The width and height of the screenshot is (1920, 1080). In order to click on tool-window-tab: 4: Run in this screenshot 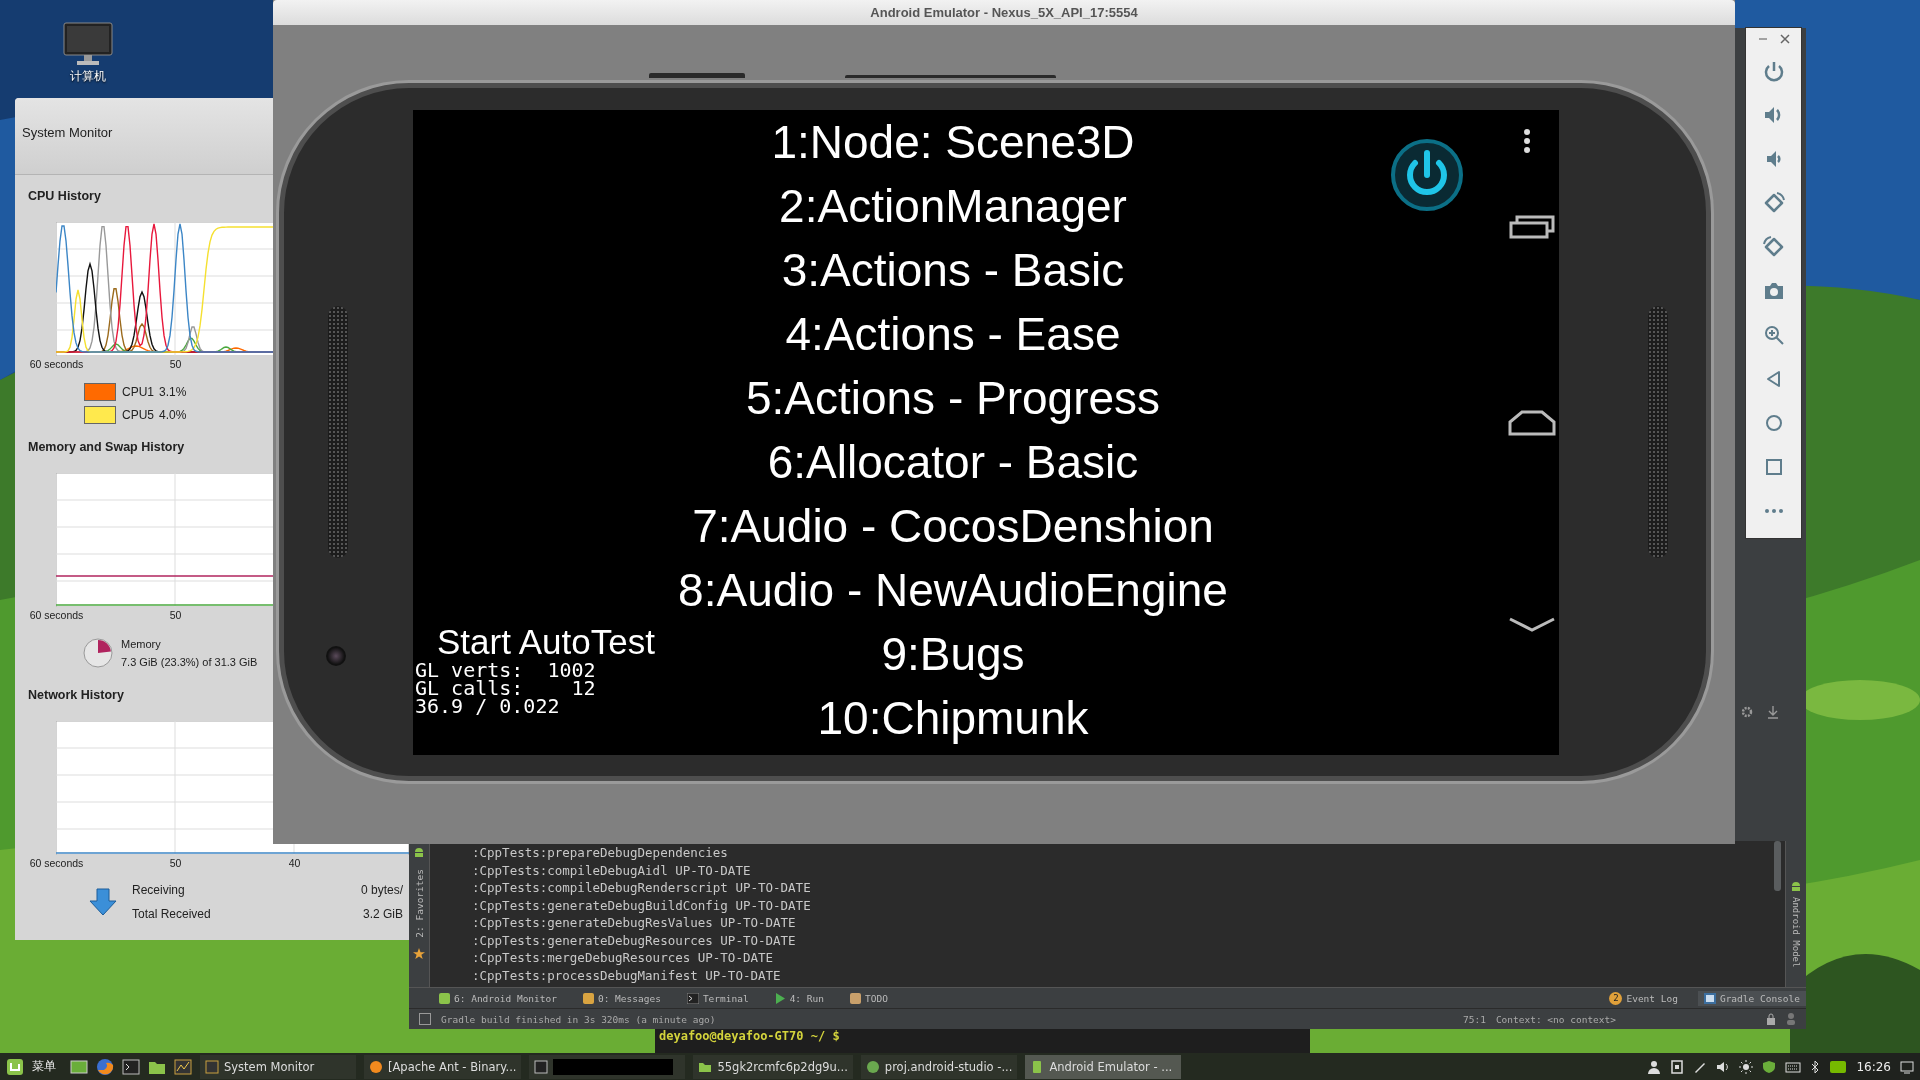, I will do `click(799, 998)`.